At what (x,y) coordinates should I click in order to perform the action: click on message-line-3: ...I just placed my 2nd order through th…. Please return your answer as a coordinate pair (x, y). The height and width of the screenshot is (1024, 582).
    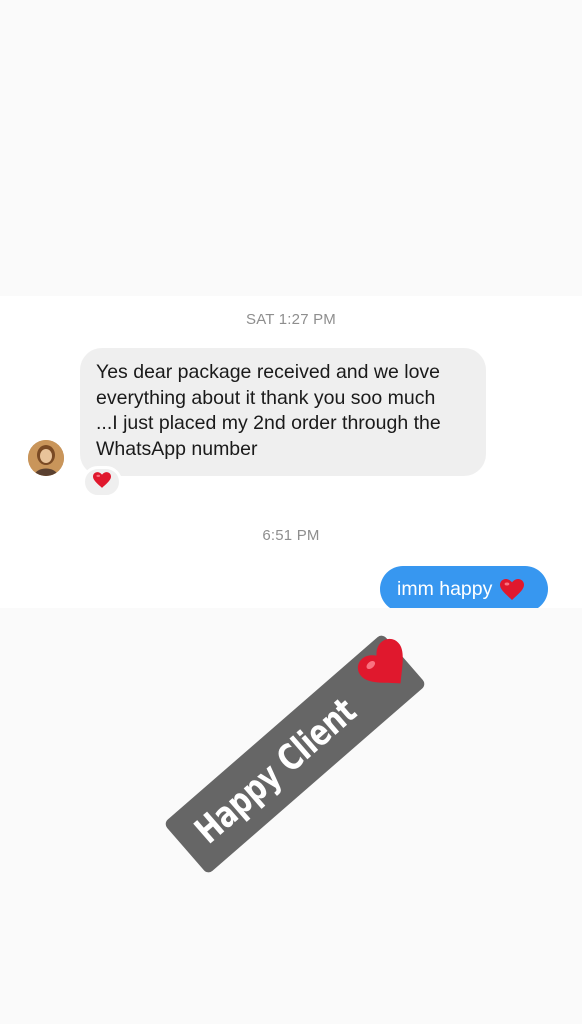
    Looking at the image, I should click on (268, 423).